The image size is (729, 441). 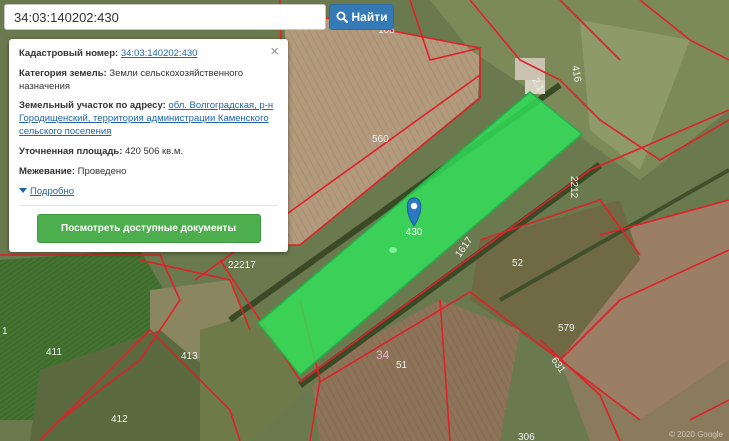 I want to click on parcel-label: 52, so click(x=518, y=263).